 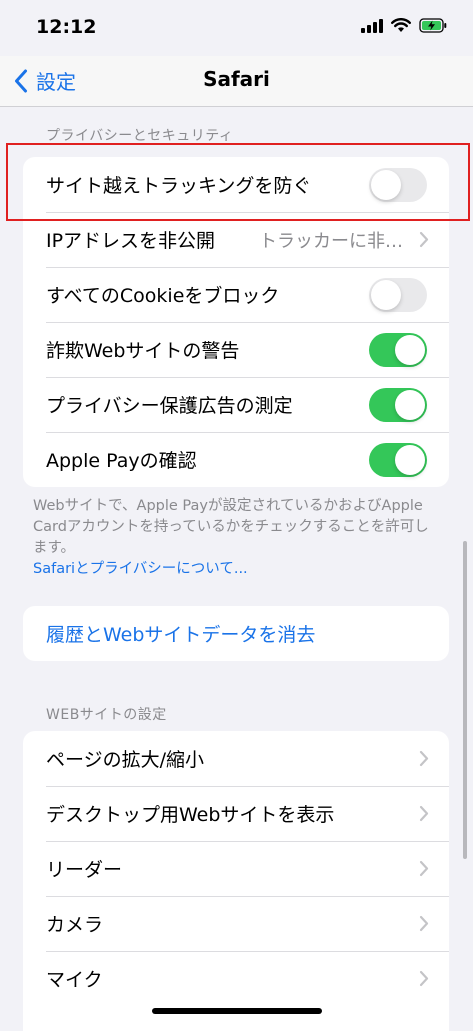 I want to click on fraud-warning-toggle, so click(x=398, y=350).